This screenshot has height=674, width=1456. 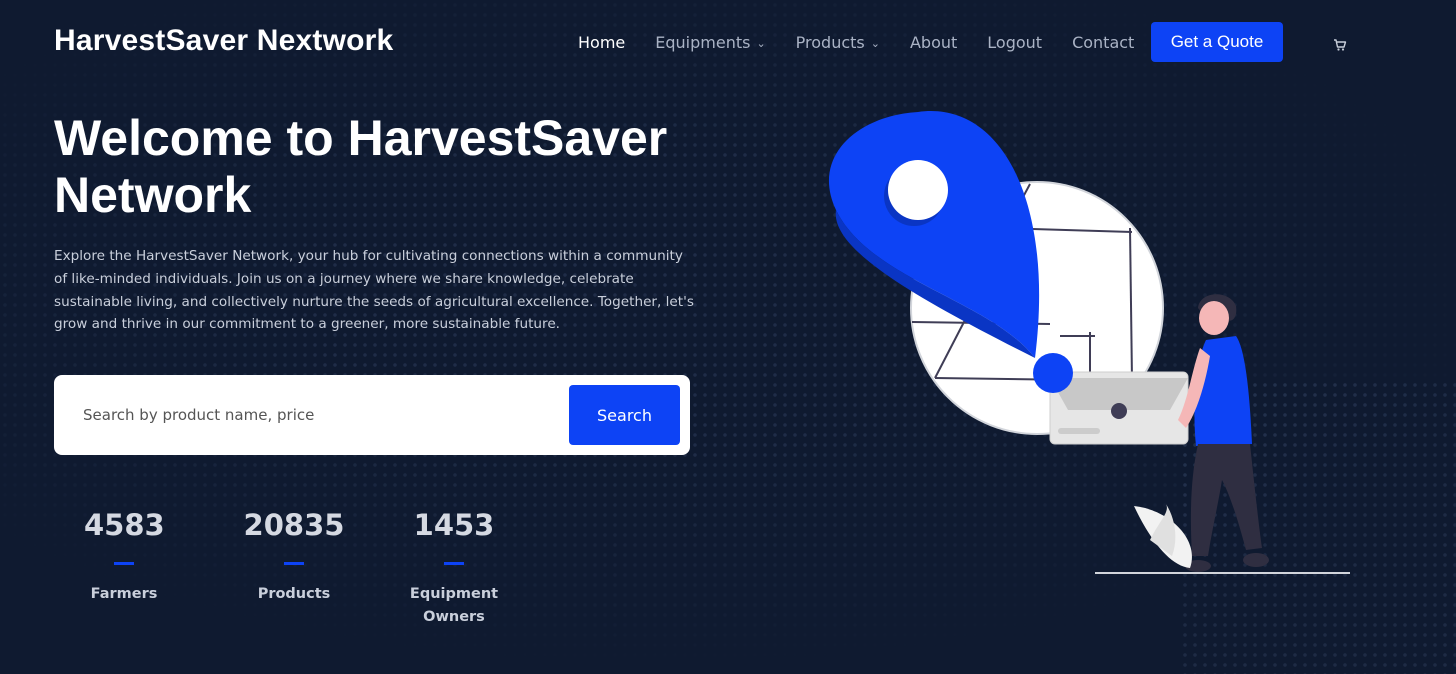 I want to click on stat-label: Equipment Owners, so click(x=454, y=605).